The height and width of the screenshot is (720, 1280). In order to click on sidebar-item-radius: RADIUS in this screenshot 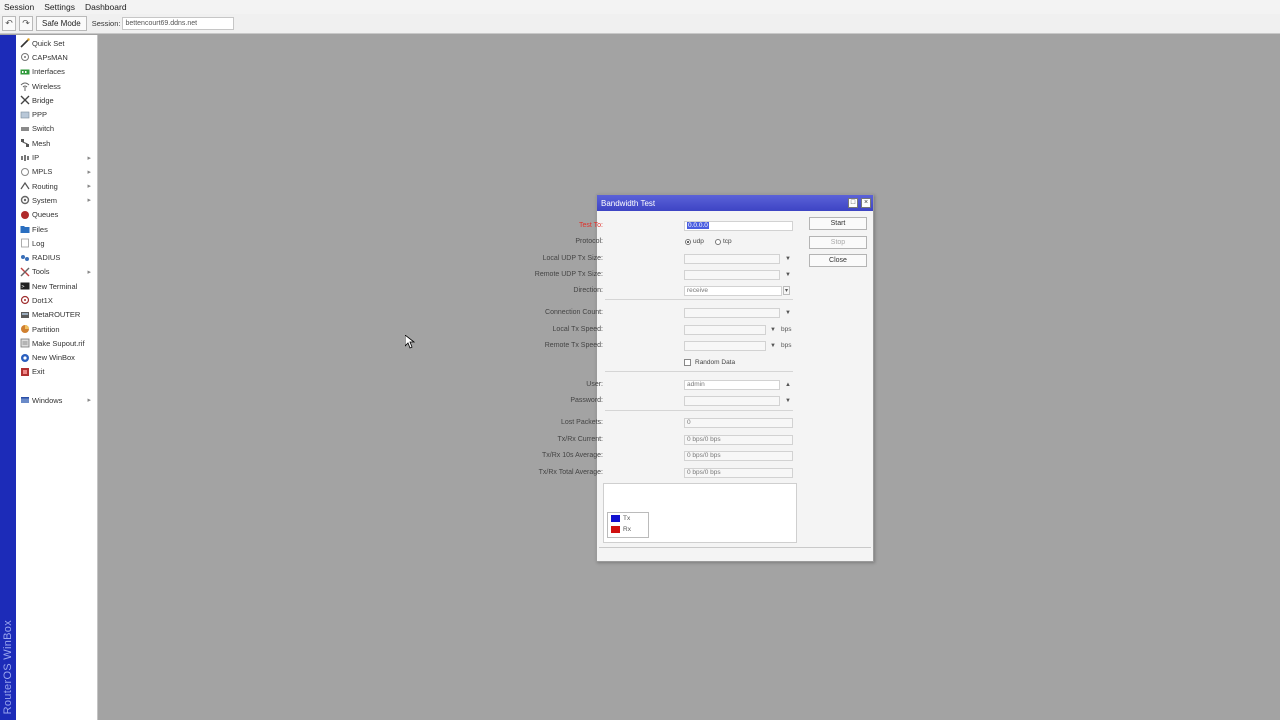, I will do `click(56, 257)`.